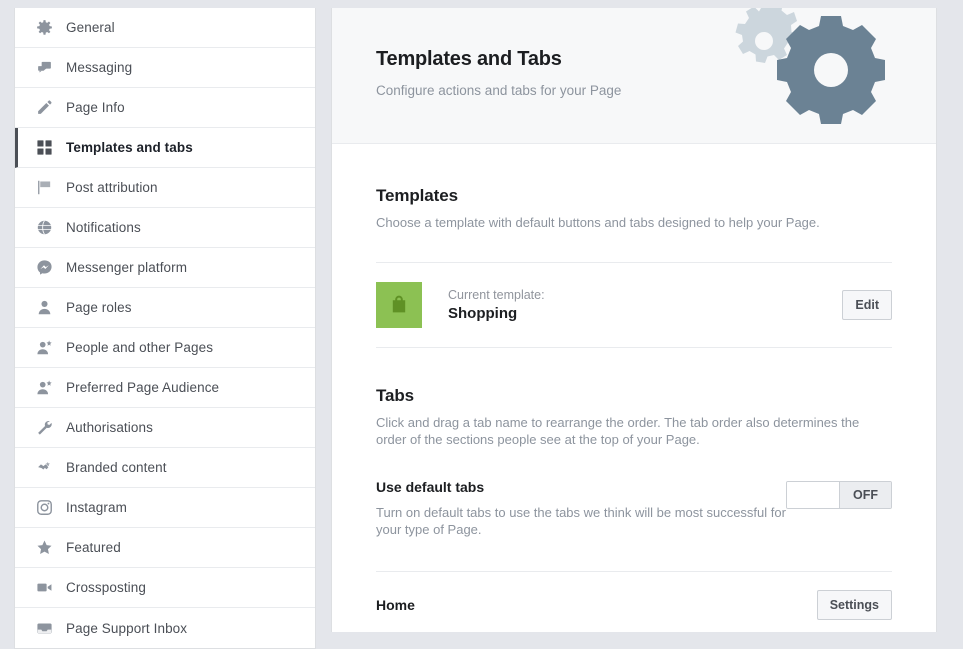 The image size is (963, 649). What do you see at coordinates (165, 228) in the screenshot?
I see `sidebar-item-notifications: Notifications` at bounding box center [165, 228].